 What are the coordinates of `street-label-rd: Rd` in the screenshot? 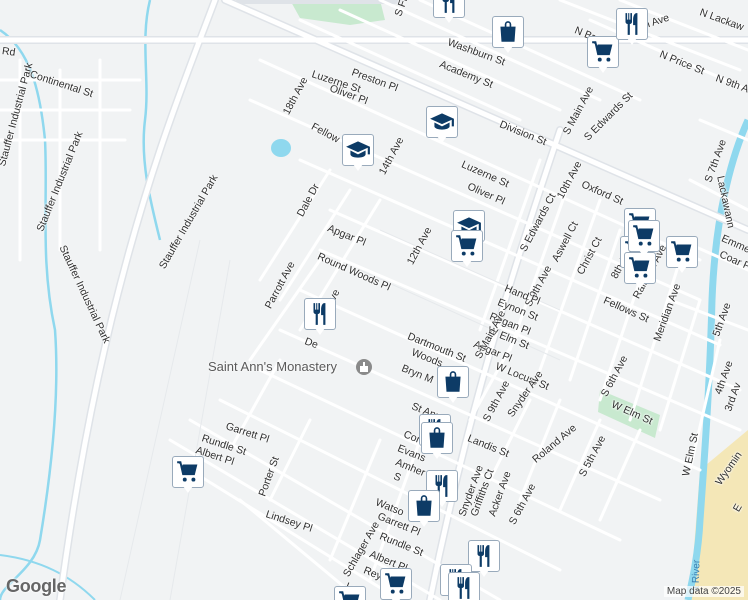 It's located at (9, 52).